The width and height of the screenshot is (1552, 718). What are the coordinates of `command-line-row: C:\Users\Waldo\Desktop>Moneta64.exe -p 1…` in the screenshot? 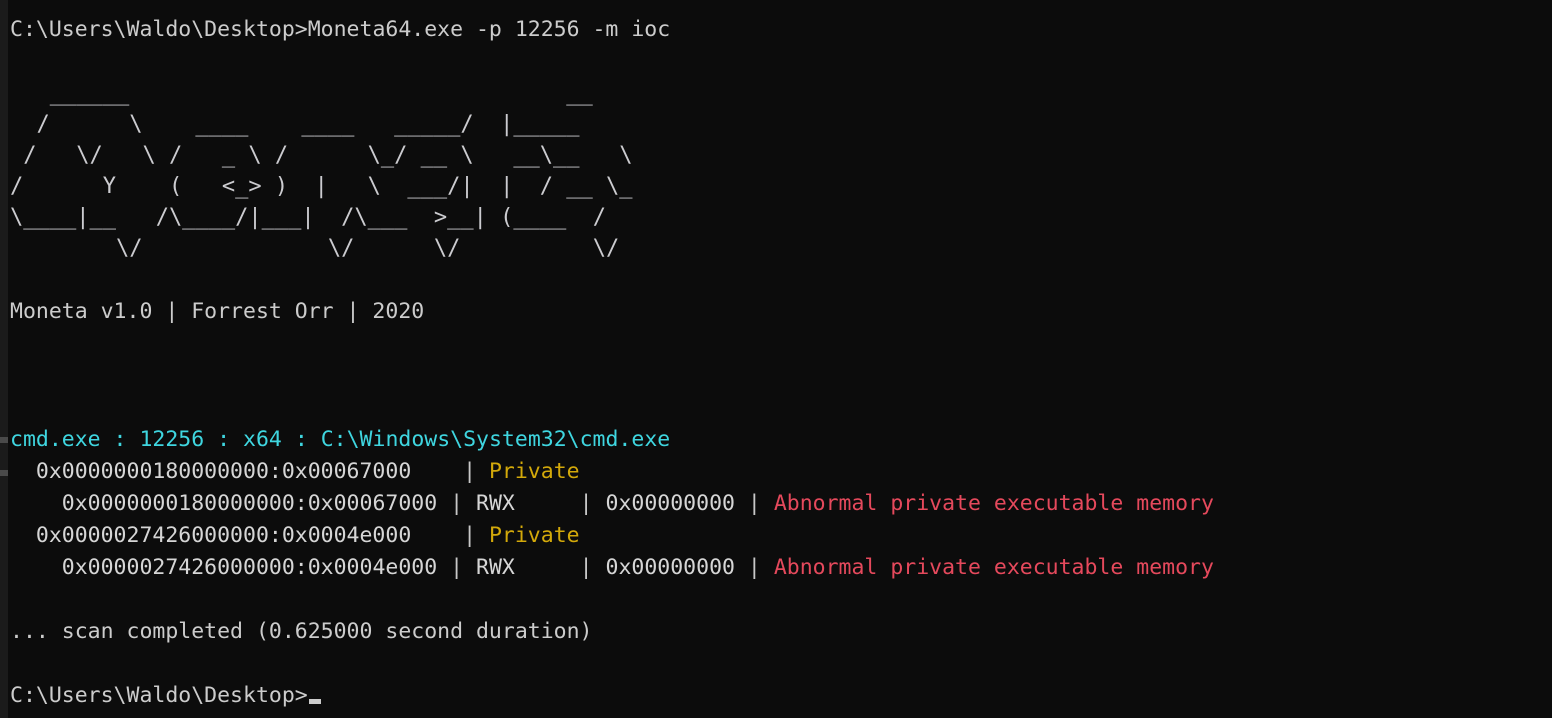 It's located at (781, 30).